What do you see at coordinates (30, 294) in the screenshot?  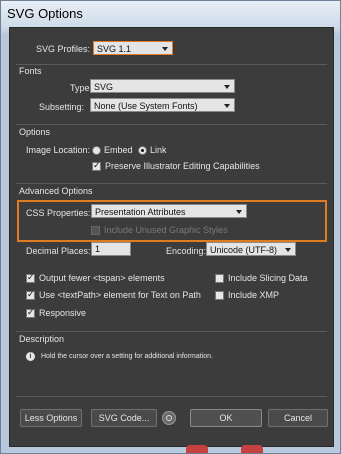 I see `textpath-checkbox` at bounding box center [30, 294].